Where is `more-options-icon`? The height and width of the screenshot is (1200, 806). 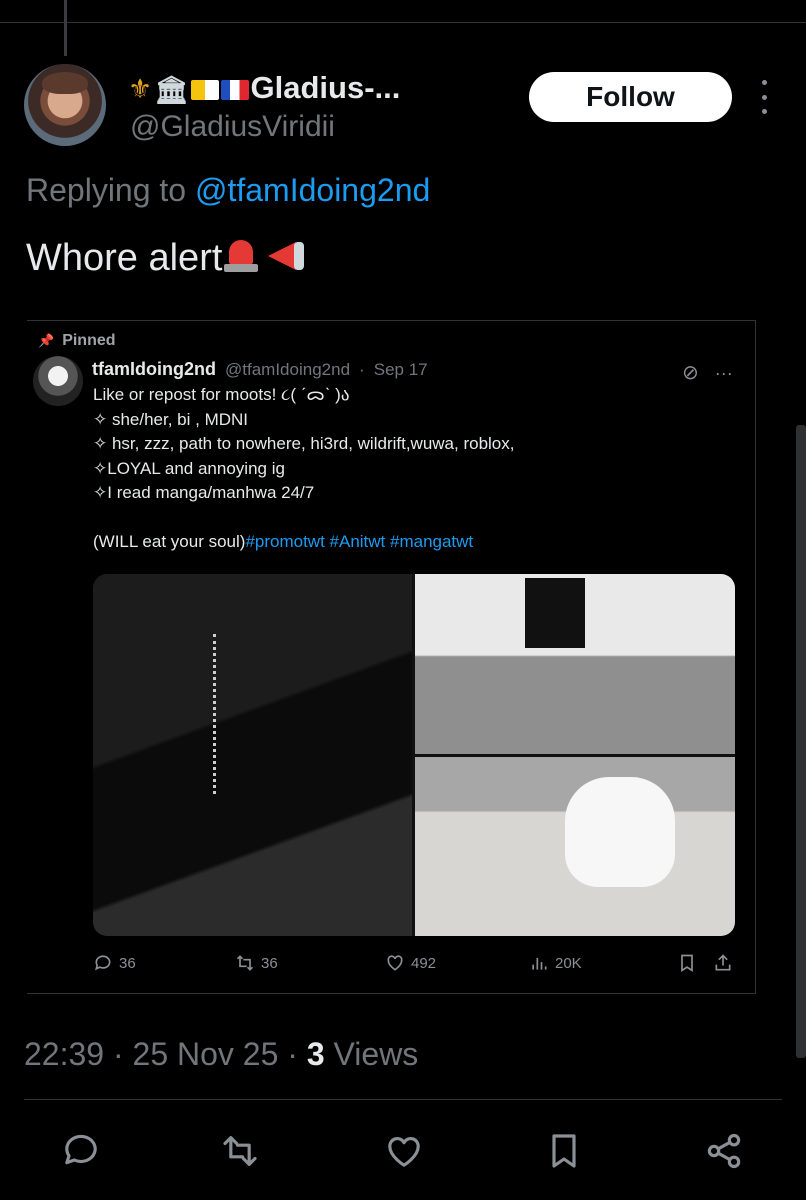
more-options-icon is located at coordinates (764, 97).